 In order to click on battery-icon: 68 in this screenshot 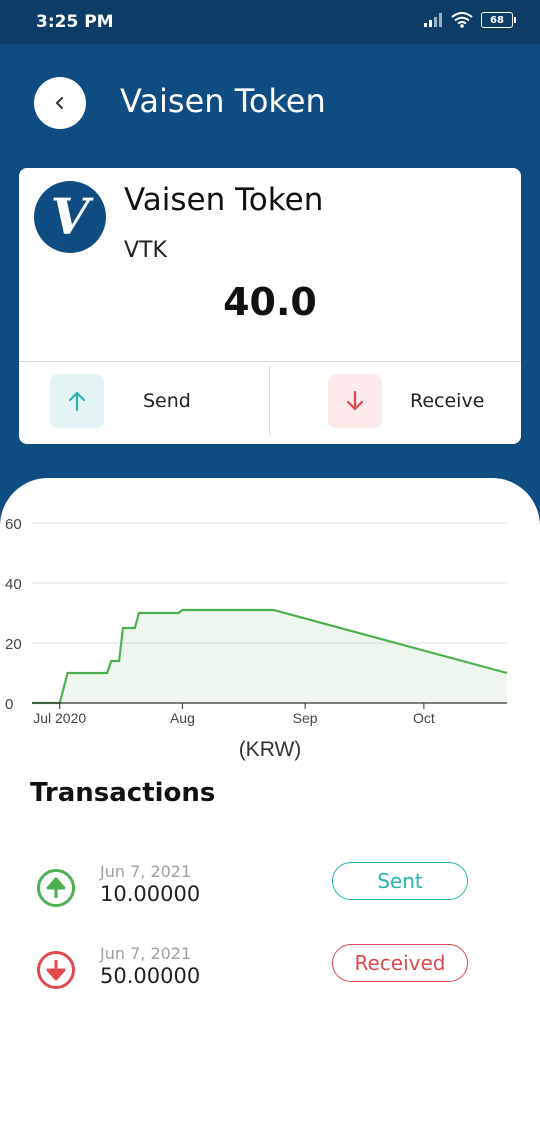, I will do `click(498, 20)`.